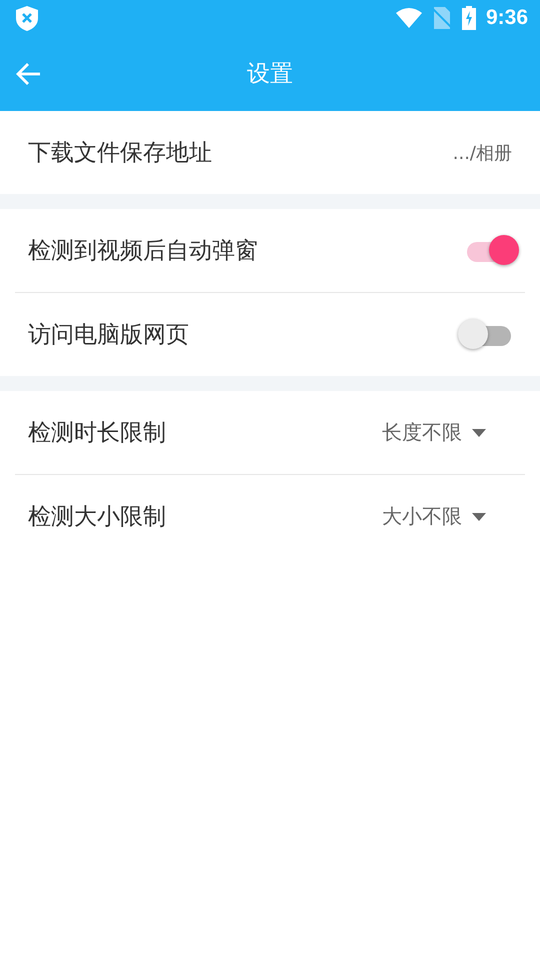  Describe the element at coordinates (108, 335) in the screenshot. I see `setting-label: 访问电脑版网页` at that location.